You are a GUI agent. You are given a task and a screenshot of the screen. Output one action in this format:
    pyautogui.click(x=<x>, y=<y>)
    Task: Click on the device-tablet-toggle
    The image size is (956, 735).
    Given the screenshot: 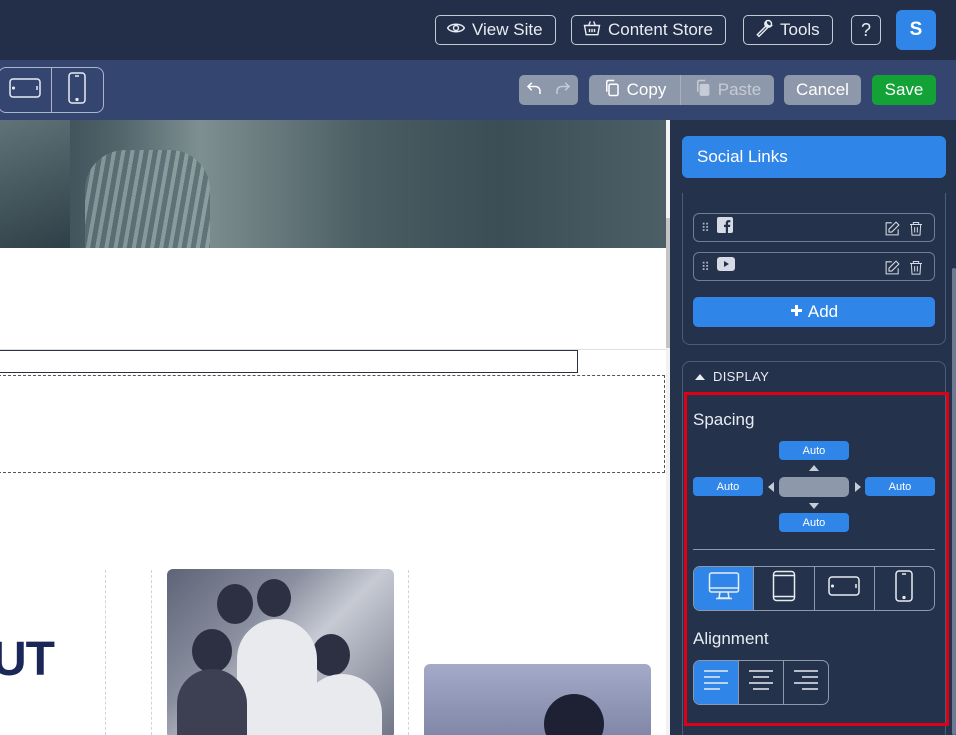 What is the action you would take?
    pyautogui.click(x=783, y=588)
    